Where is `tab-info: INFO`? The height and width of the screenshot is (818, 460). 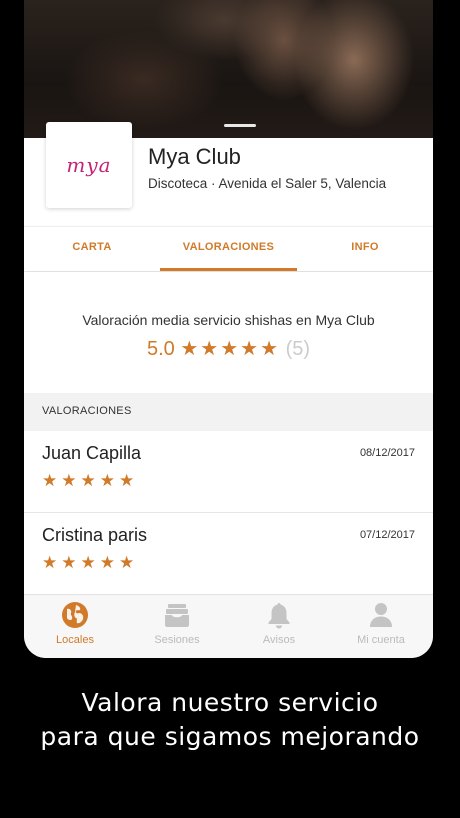
tab-info: INFO is located at coordinates (365, 249).